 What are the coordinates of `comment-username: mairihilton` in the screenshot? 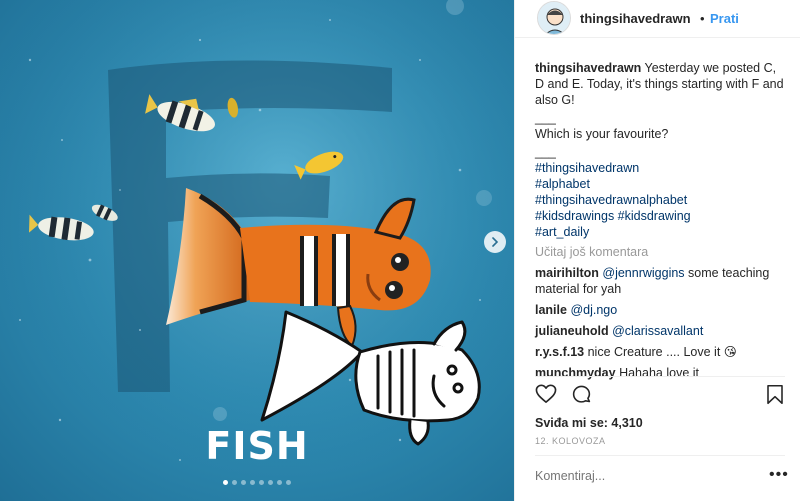 It's located at (567, 273).